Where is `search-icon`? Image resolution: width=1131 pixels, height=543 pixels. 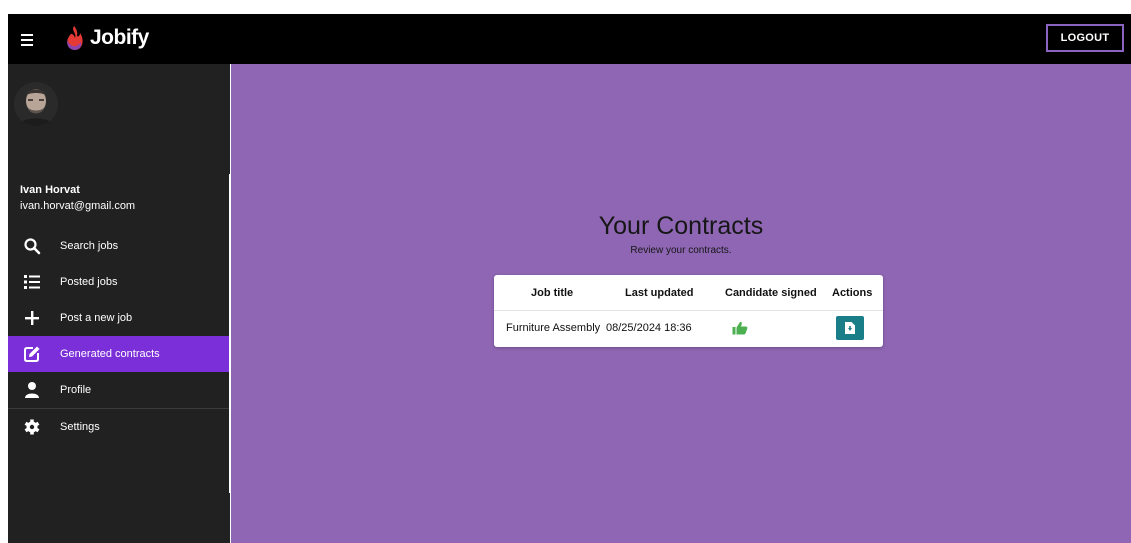 search-icon is located at coordinates (32, 246).